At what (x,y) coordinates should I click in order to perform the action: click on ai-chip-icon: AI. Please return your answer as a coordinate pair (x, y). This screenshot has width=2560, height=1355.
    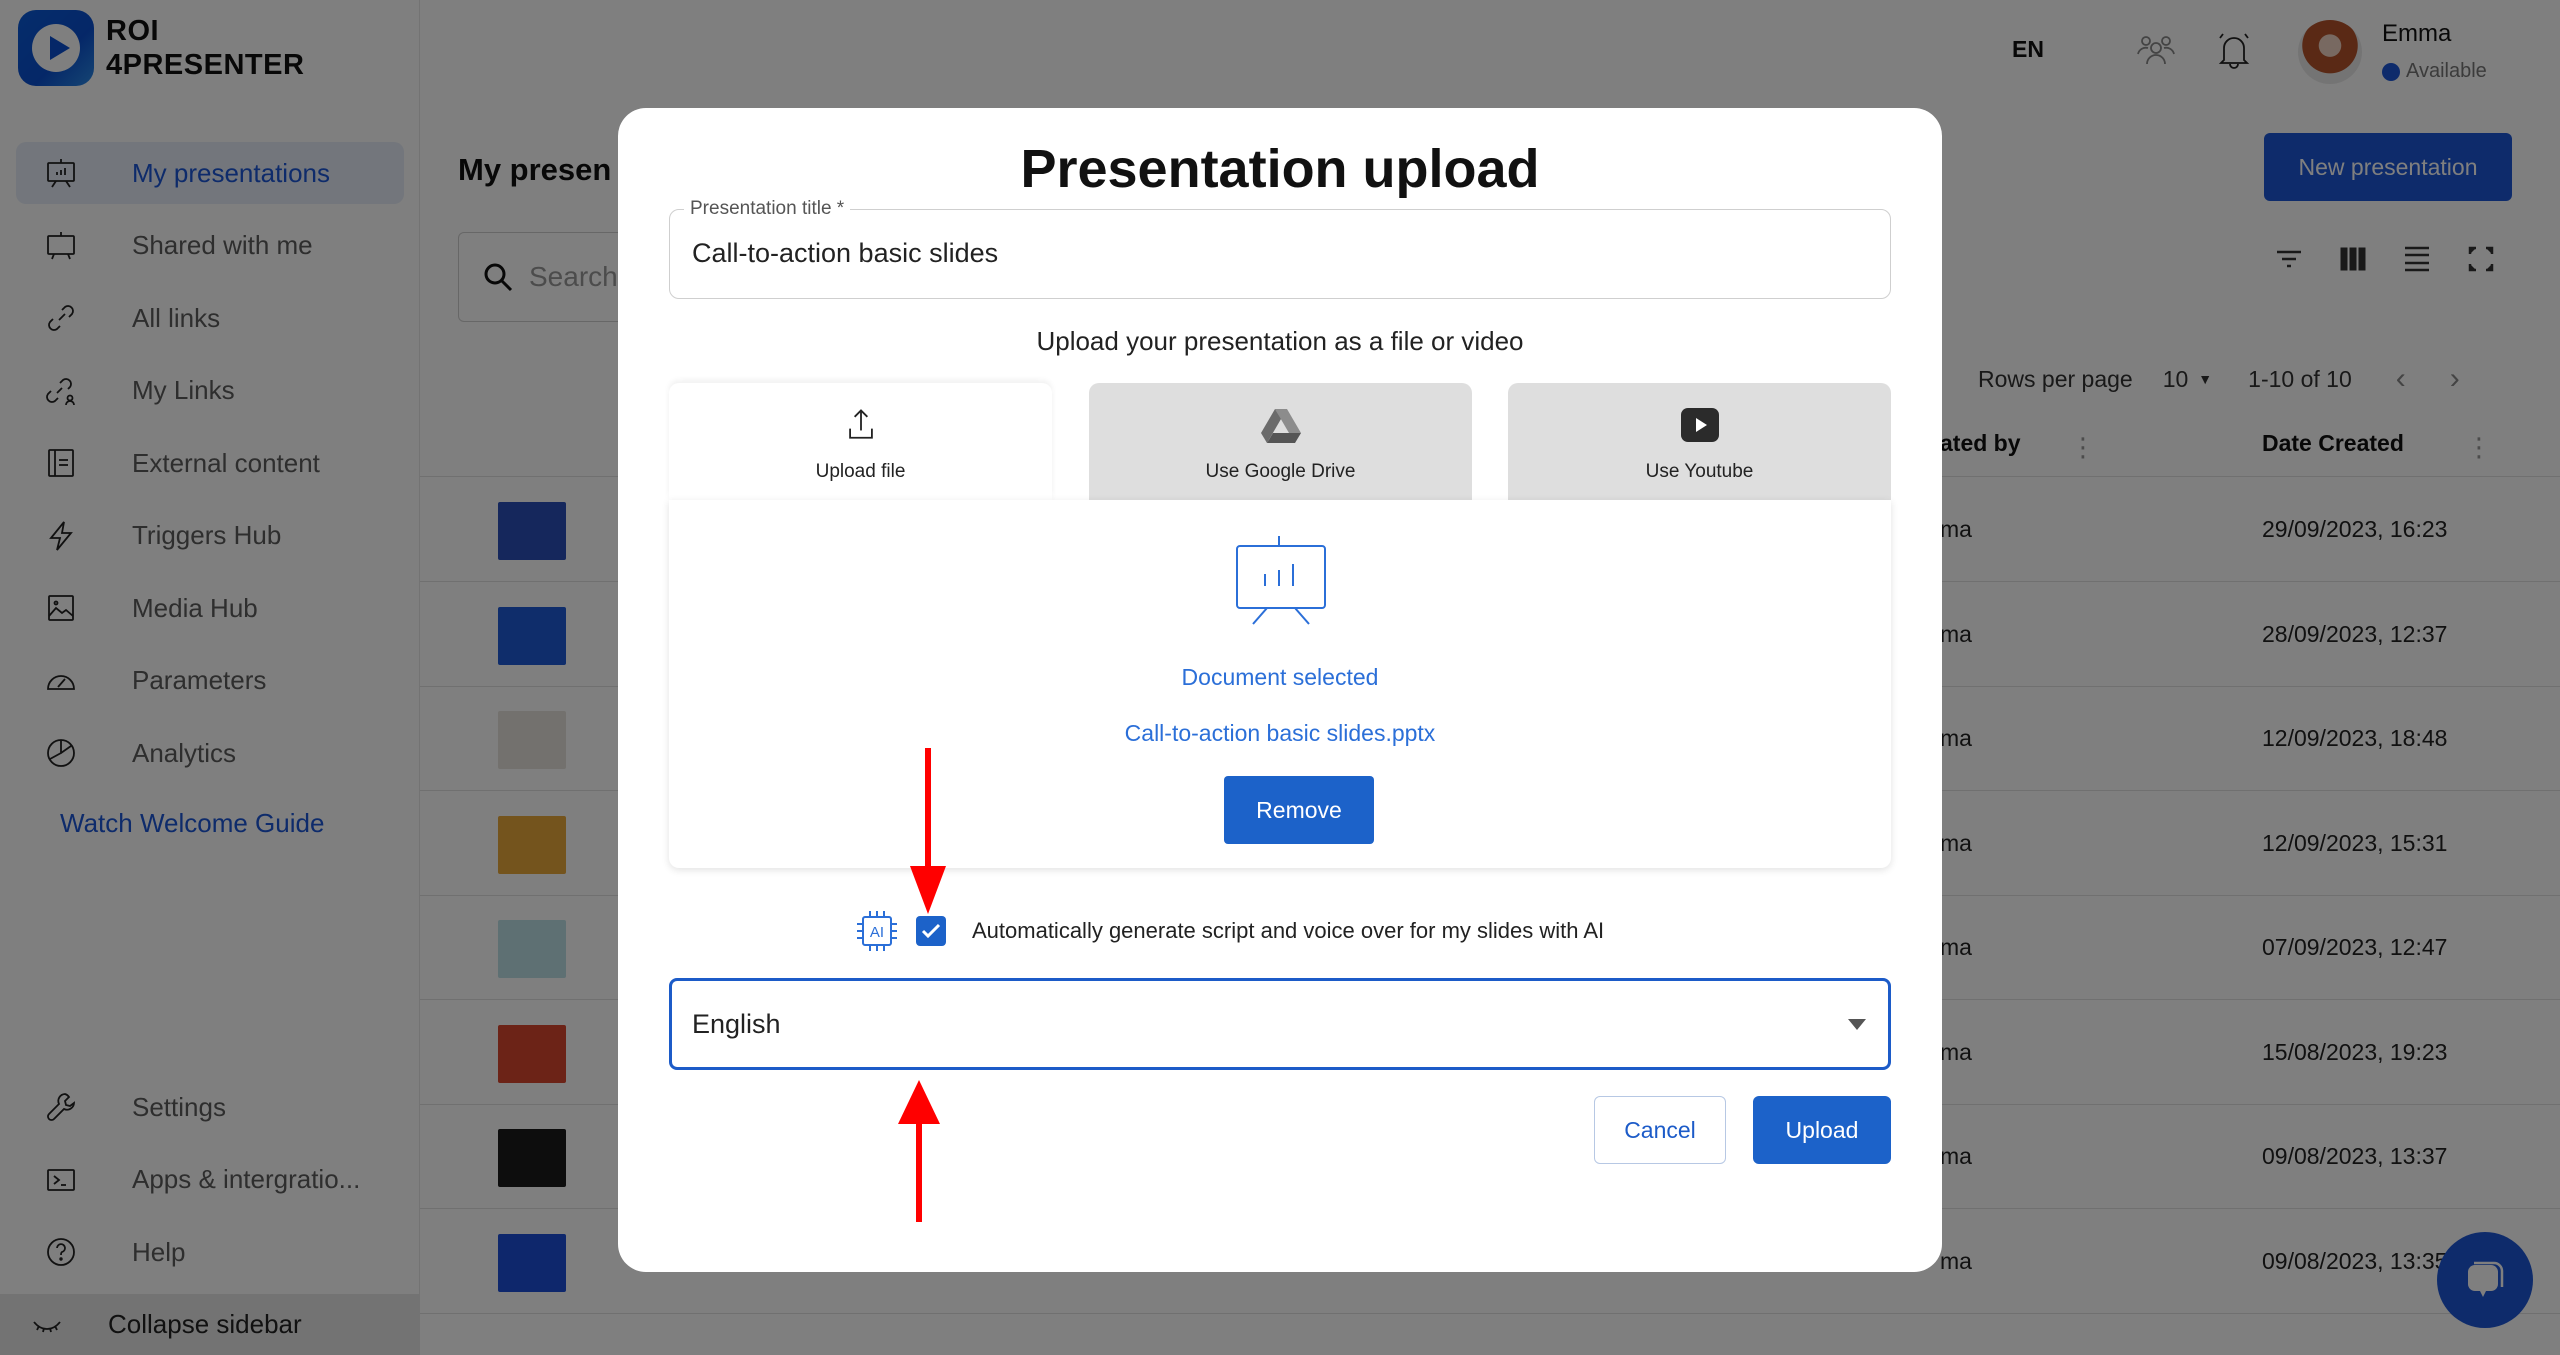
    Looking at the image, I should click on (877, 931).